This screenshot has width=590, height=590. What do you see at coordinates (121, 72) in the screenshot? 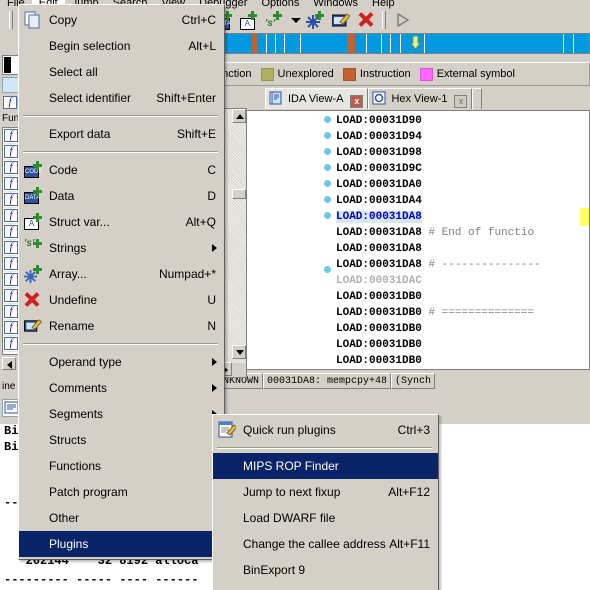
I see `menu-item-select-all: Select all` at bounding box center [121, 72].